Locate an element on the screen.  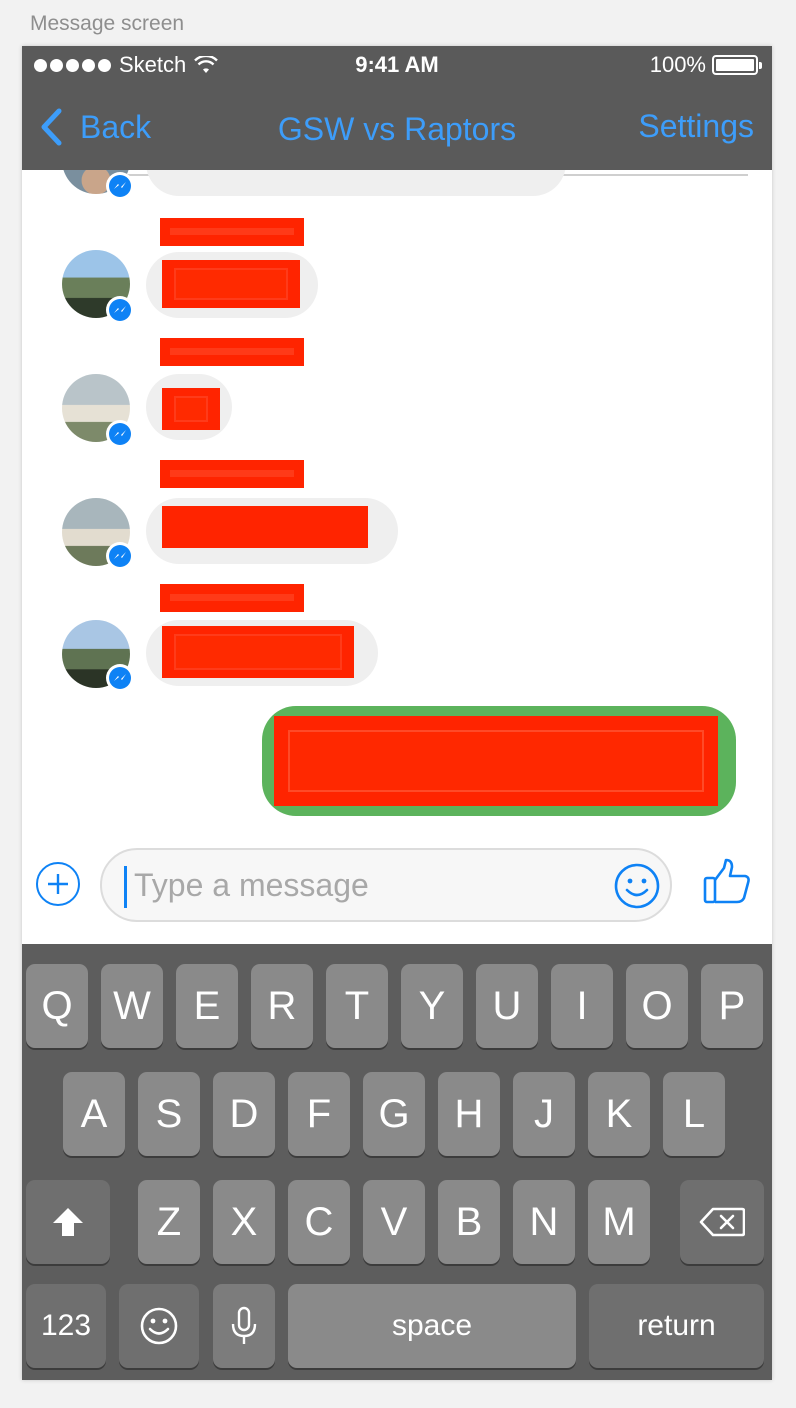
key-u: U is located at coordinates (507, 1006).